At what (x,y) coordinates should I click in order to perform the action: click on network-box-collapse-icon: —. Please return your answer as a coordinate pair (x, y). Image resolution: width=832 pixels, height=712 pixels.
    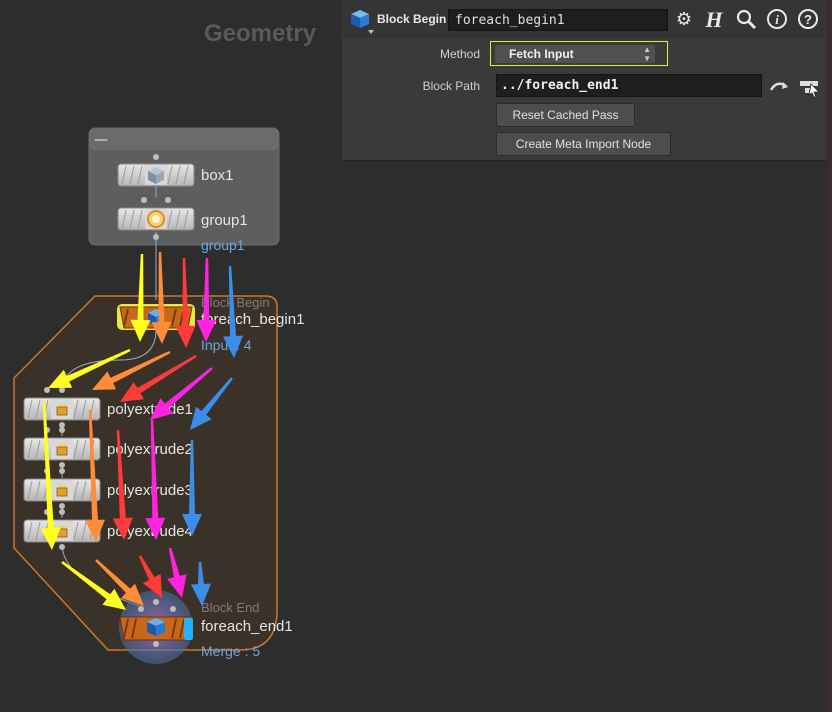
    Looking at the image, I should click on (101, 140).